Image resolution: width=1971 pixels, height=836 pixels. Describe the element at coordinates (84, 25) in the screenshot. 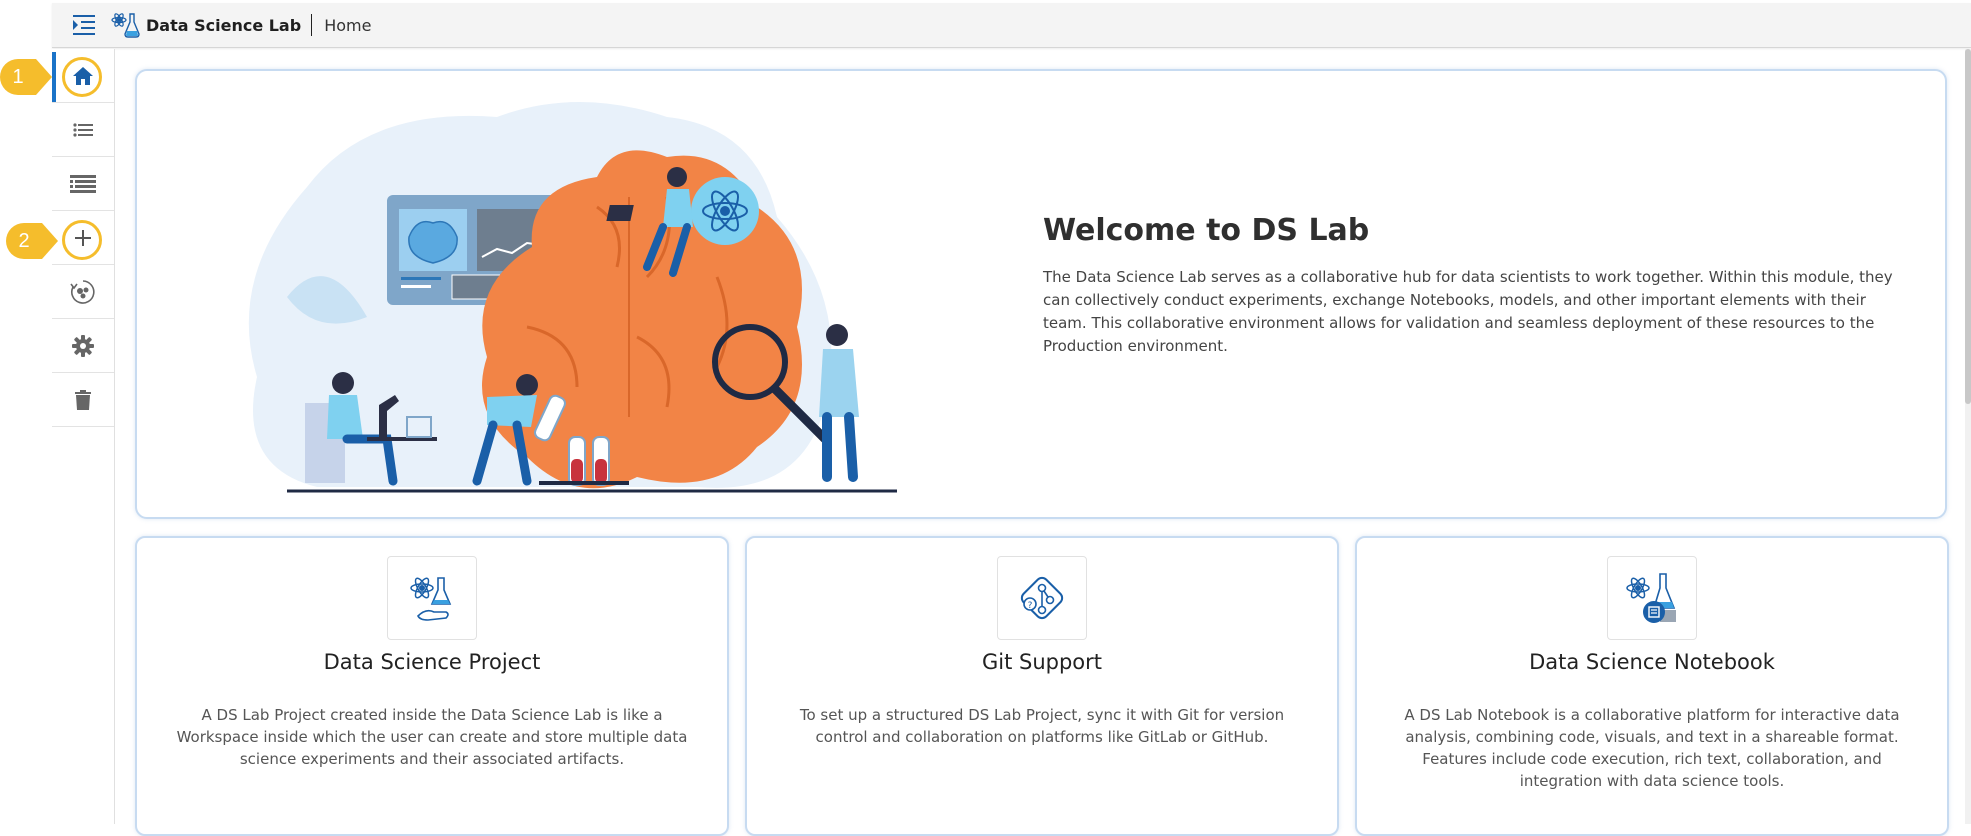

I see `menu-toggle-icon` at that location.